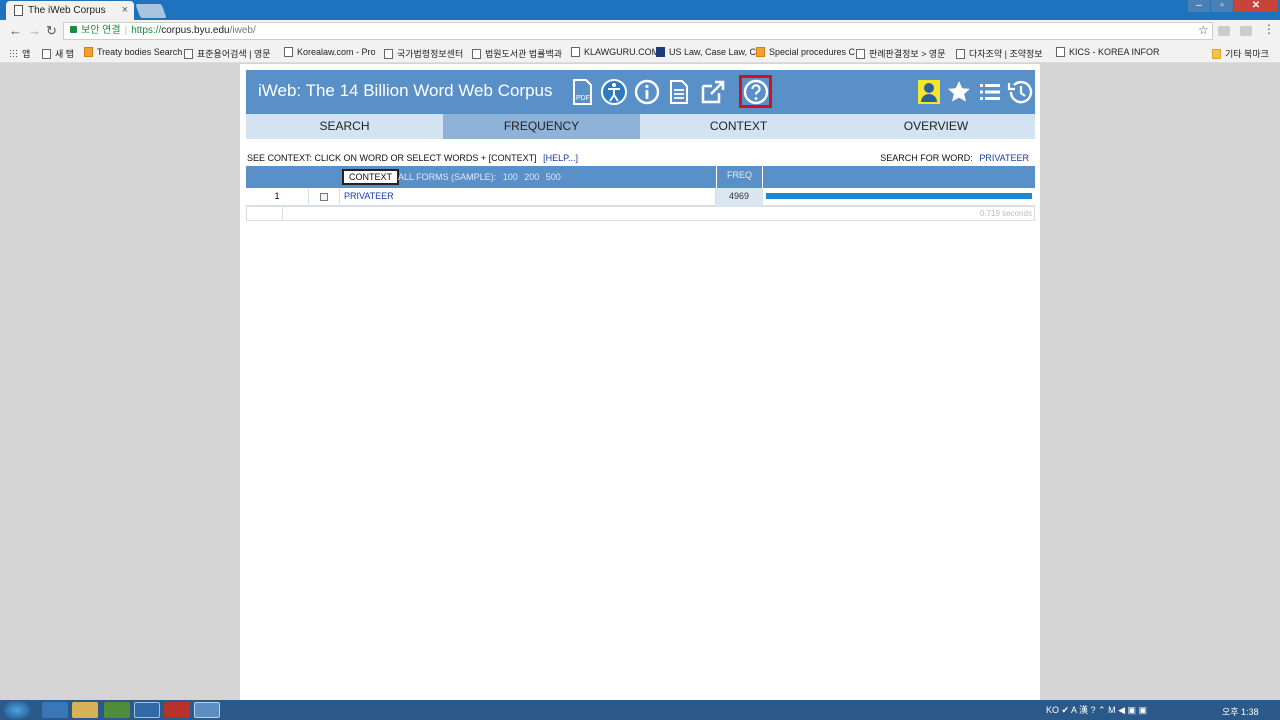 This screenshot has width=1280, height=720. Describe the element at coordinates (405, 91) in the screenshot. I see `site-title: iWeb: The 14 Billion Word Web Corpus` at that location.